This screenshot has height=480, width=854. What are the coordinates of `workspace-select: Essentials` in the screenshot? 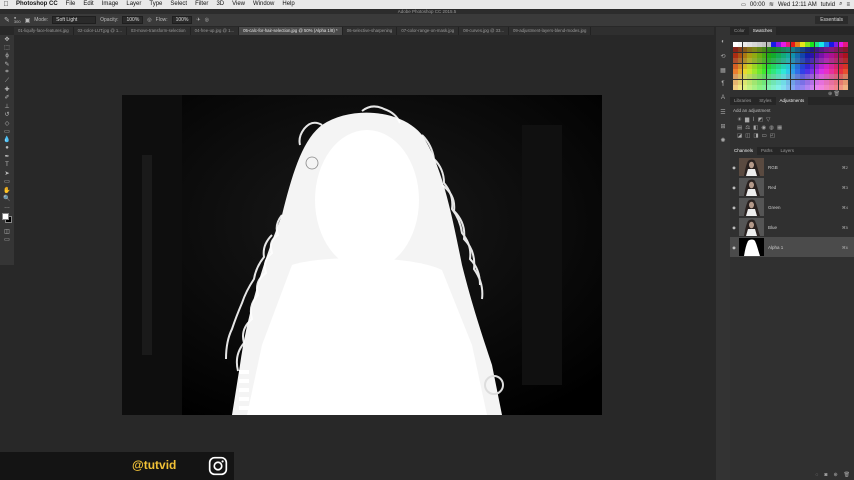 It's located at (831, 20).